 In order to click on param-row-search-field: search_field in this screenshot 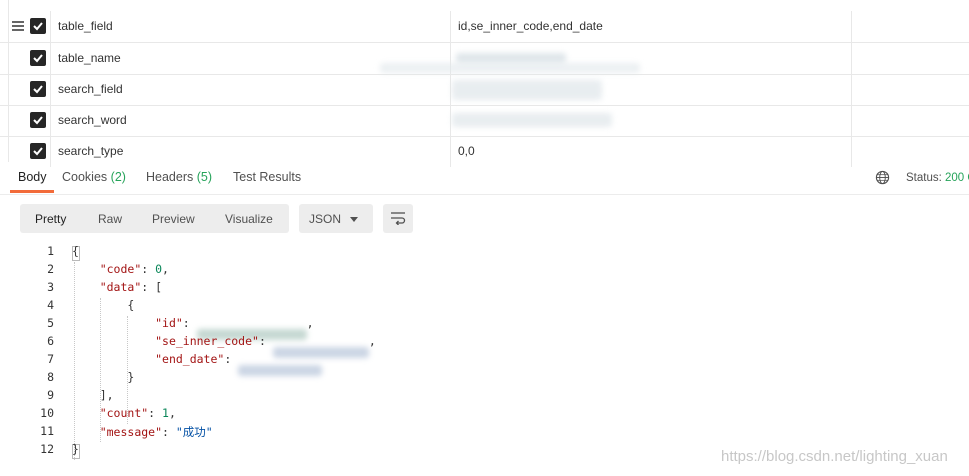, I will do `click(484, 90)`.